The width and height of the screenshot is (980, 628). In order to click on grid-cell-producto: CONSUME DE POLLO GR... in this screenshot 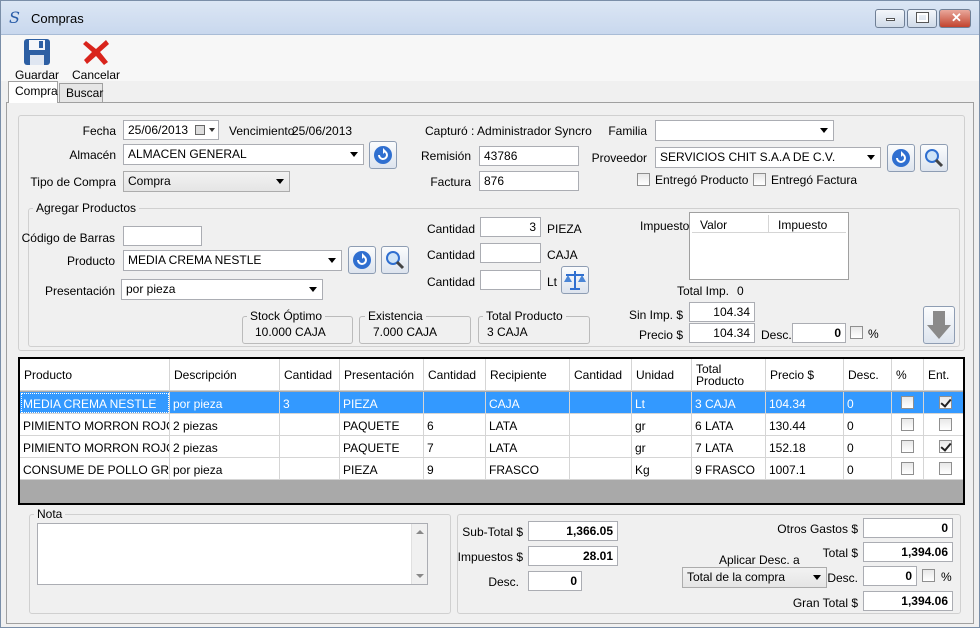, I will do `click(95, 469)`.